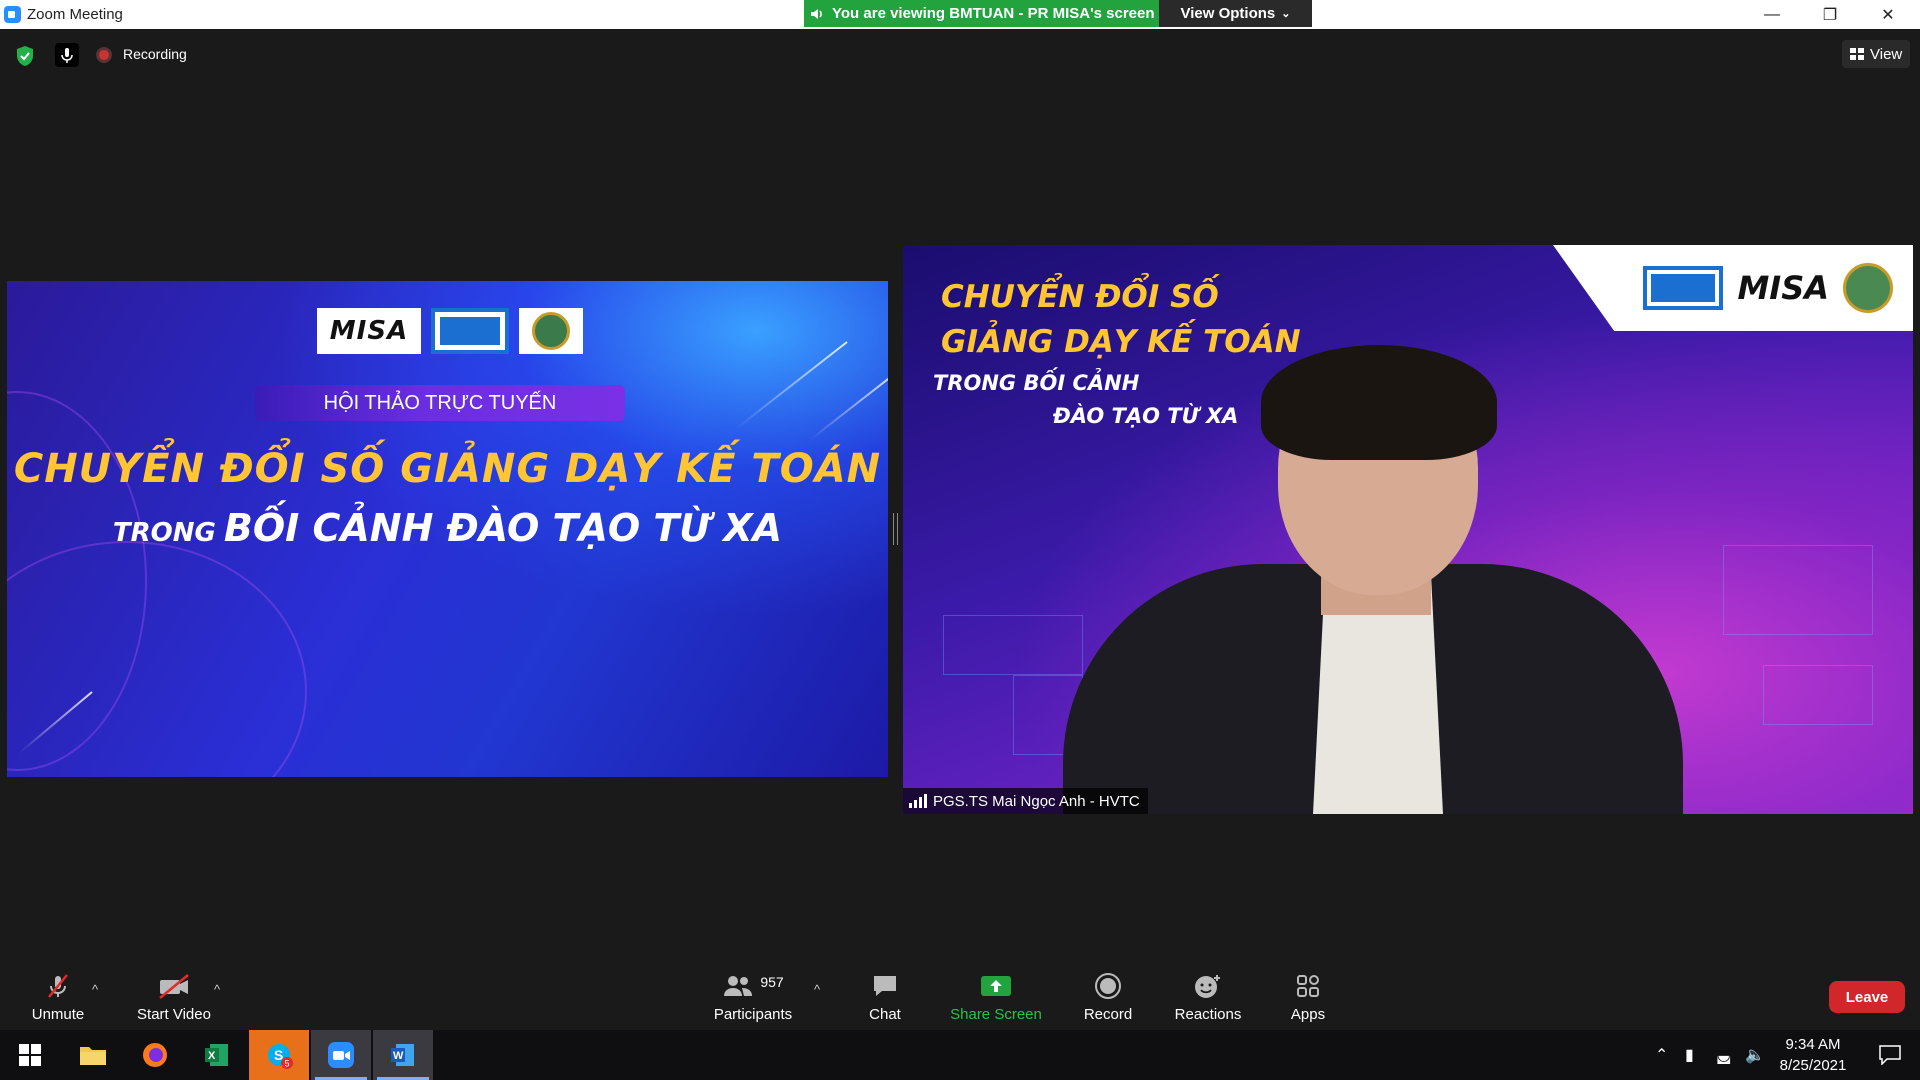  Describe the element at coordinates (1886, 54) in the screenshot. I see `view-label: View` at that location.